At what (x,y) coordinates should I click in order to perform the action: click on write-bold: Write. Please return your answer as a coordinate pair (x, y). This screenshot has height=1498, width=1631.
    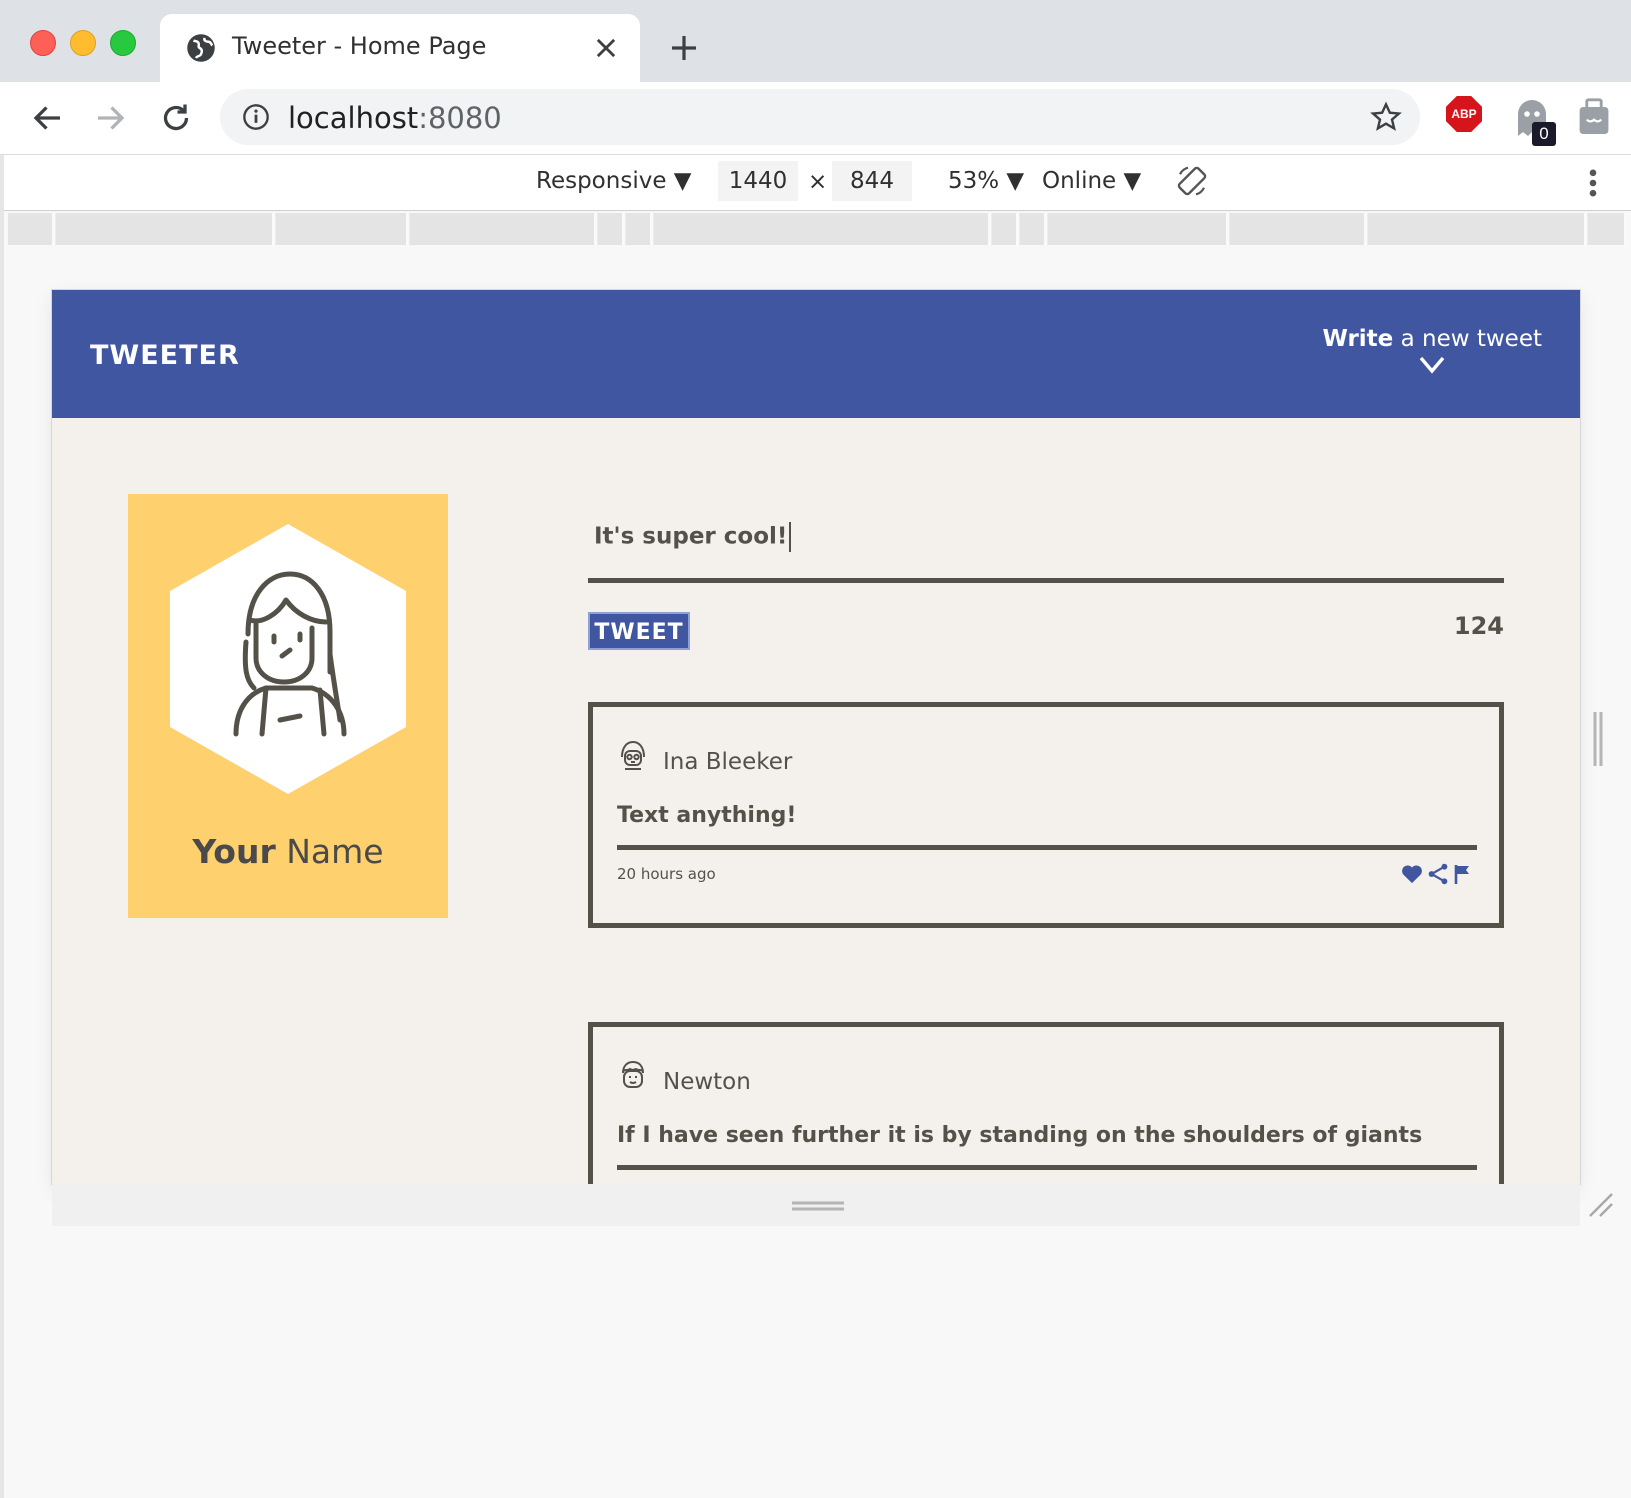
    Looking at the image, I should click on (1358, 339).